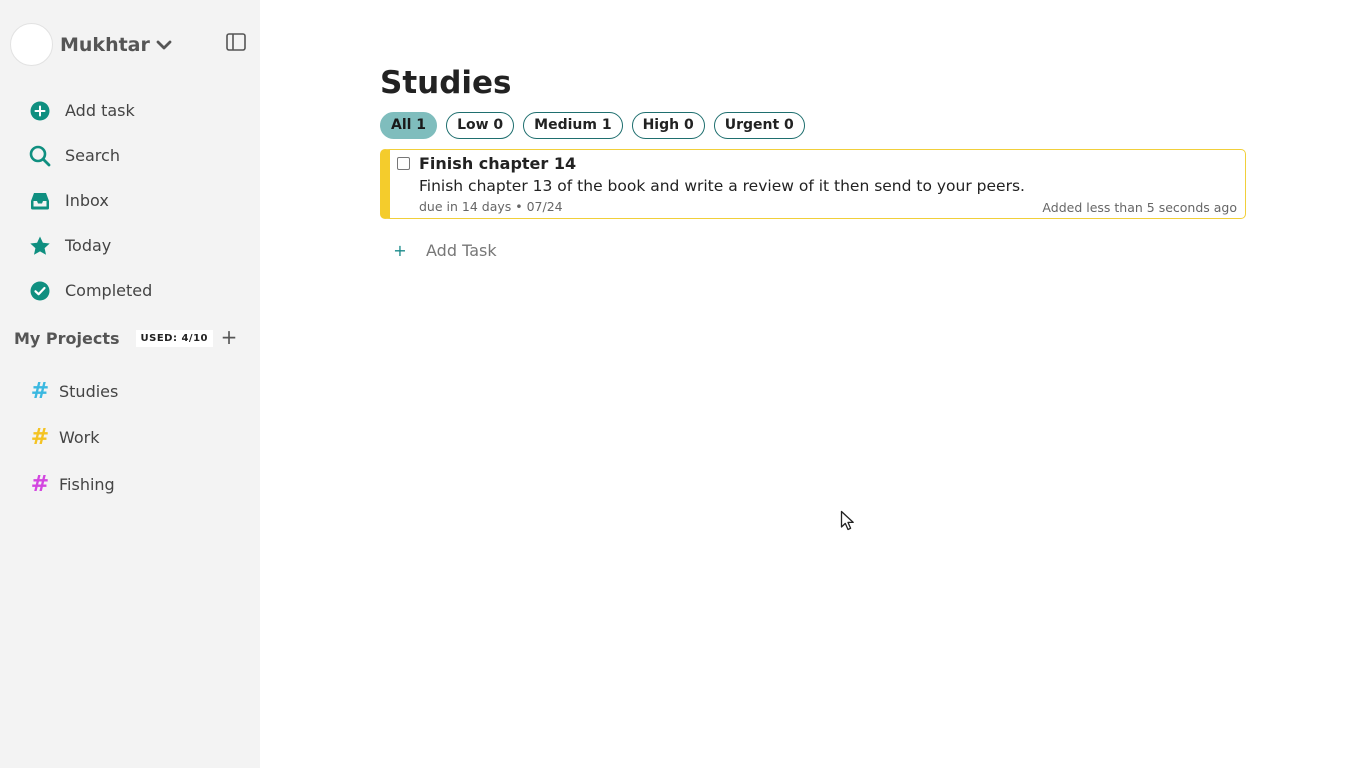  Describe the element at coordinates (40, 111) in the screenshot. I see `plus-circle-icon` at that location.